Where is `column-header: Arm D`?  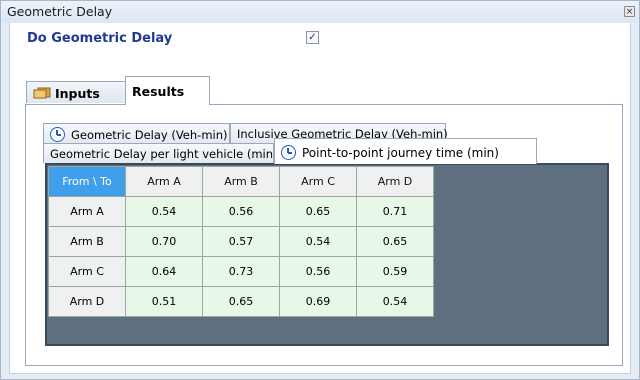 column-header: Arm D is located at coordinates (395, 181).